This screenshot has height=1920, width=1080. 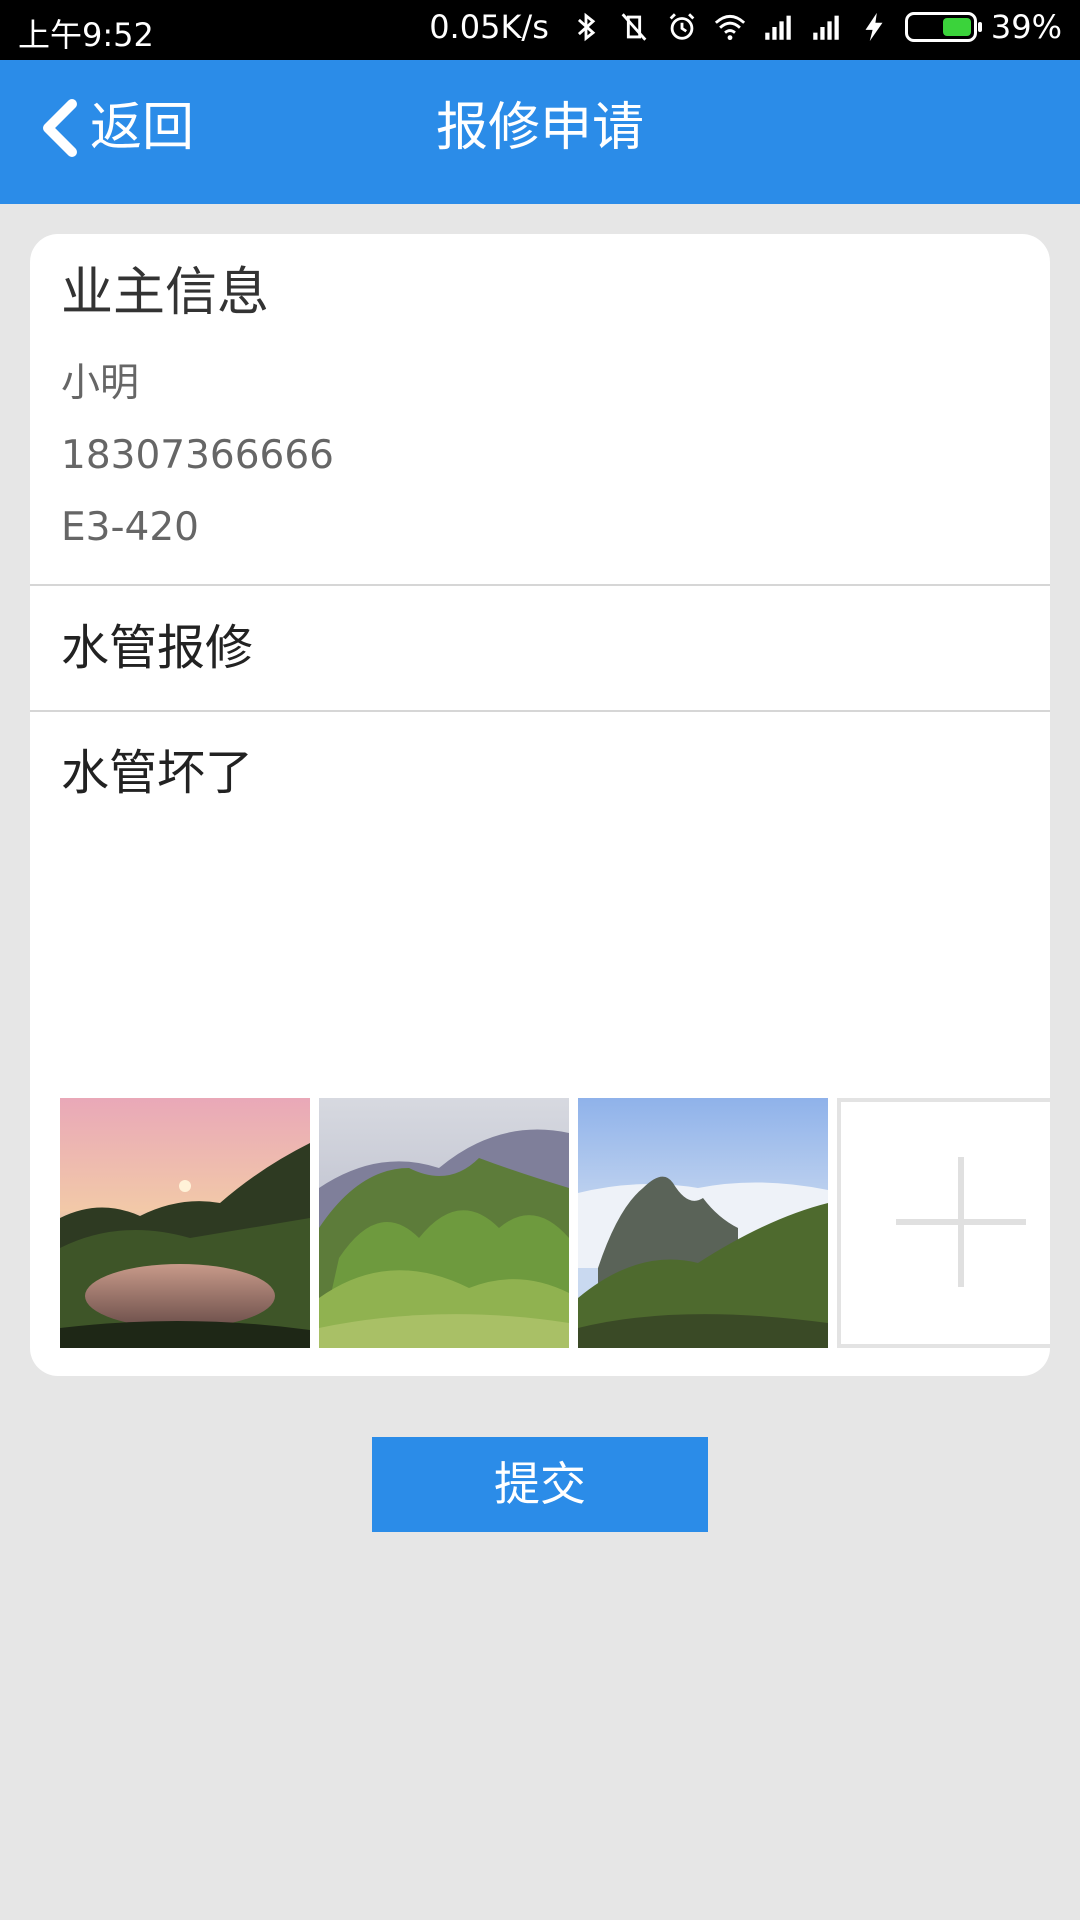 I want to click on owner-name: 小明, so click(x=100, y=383).